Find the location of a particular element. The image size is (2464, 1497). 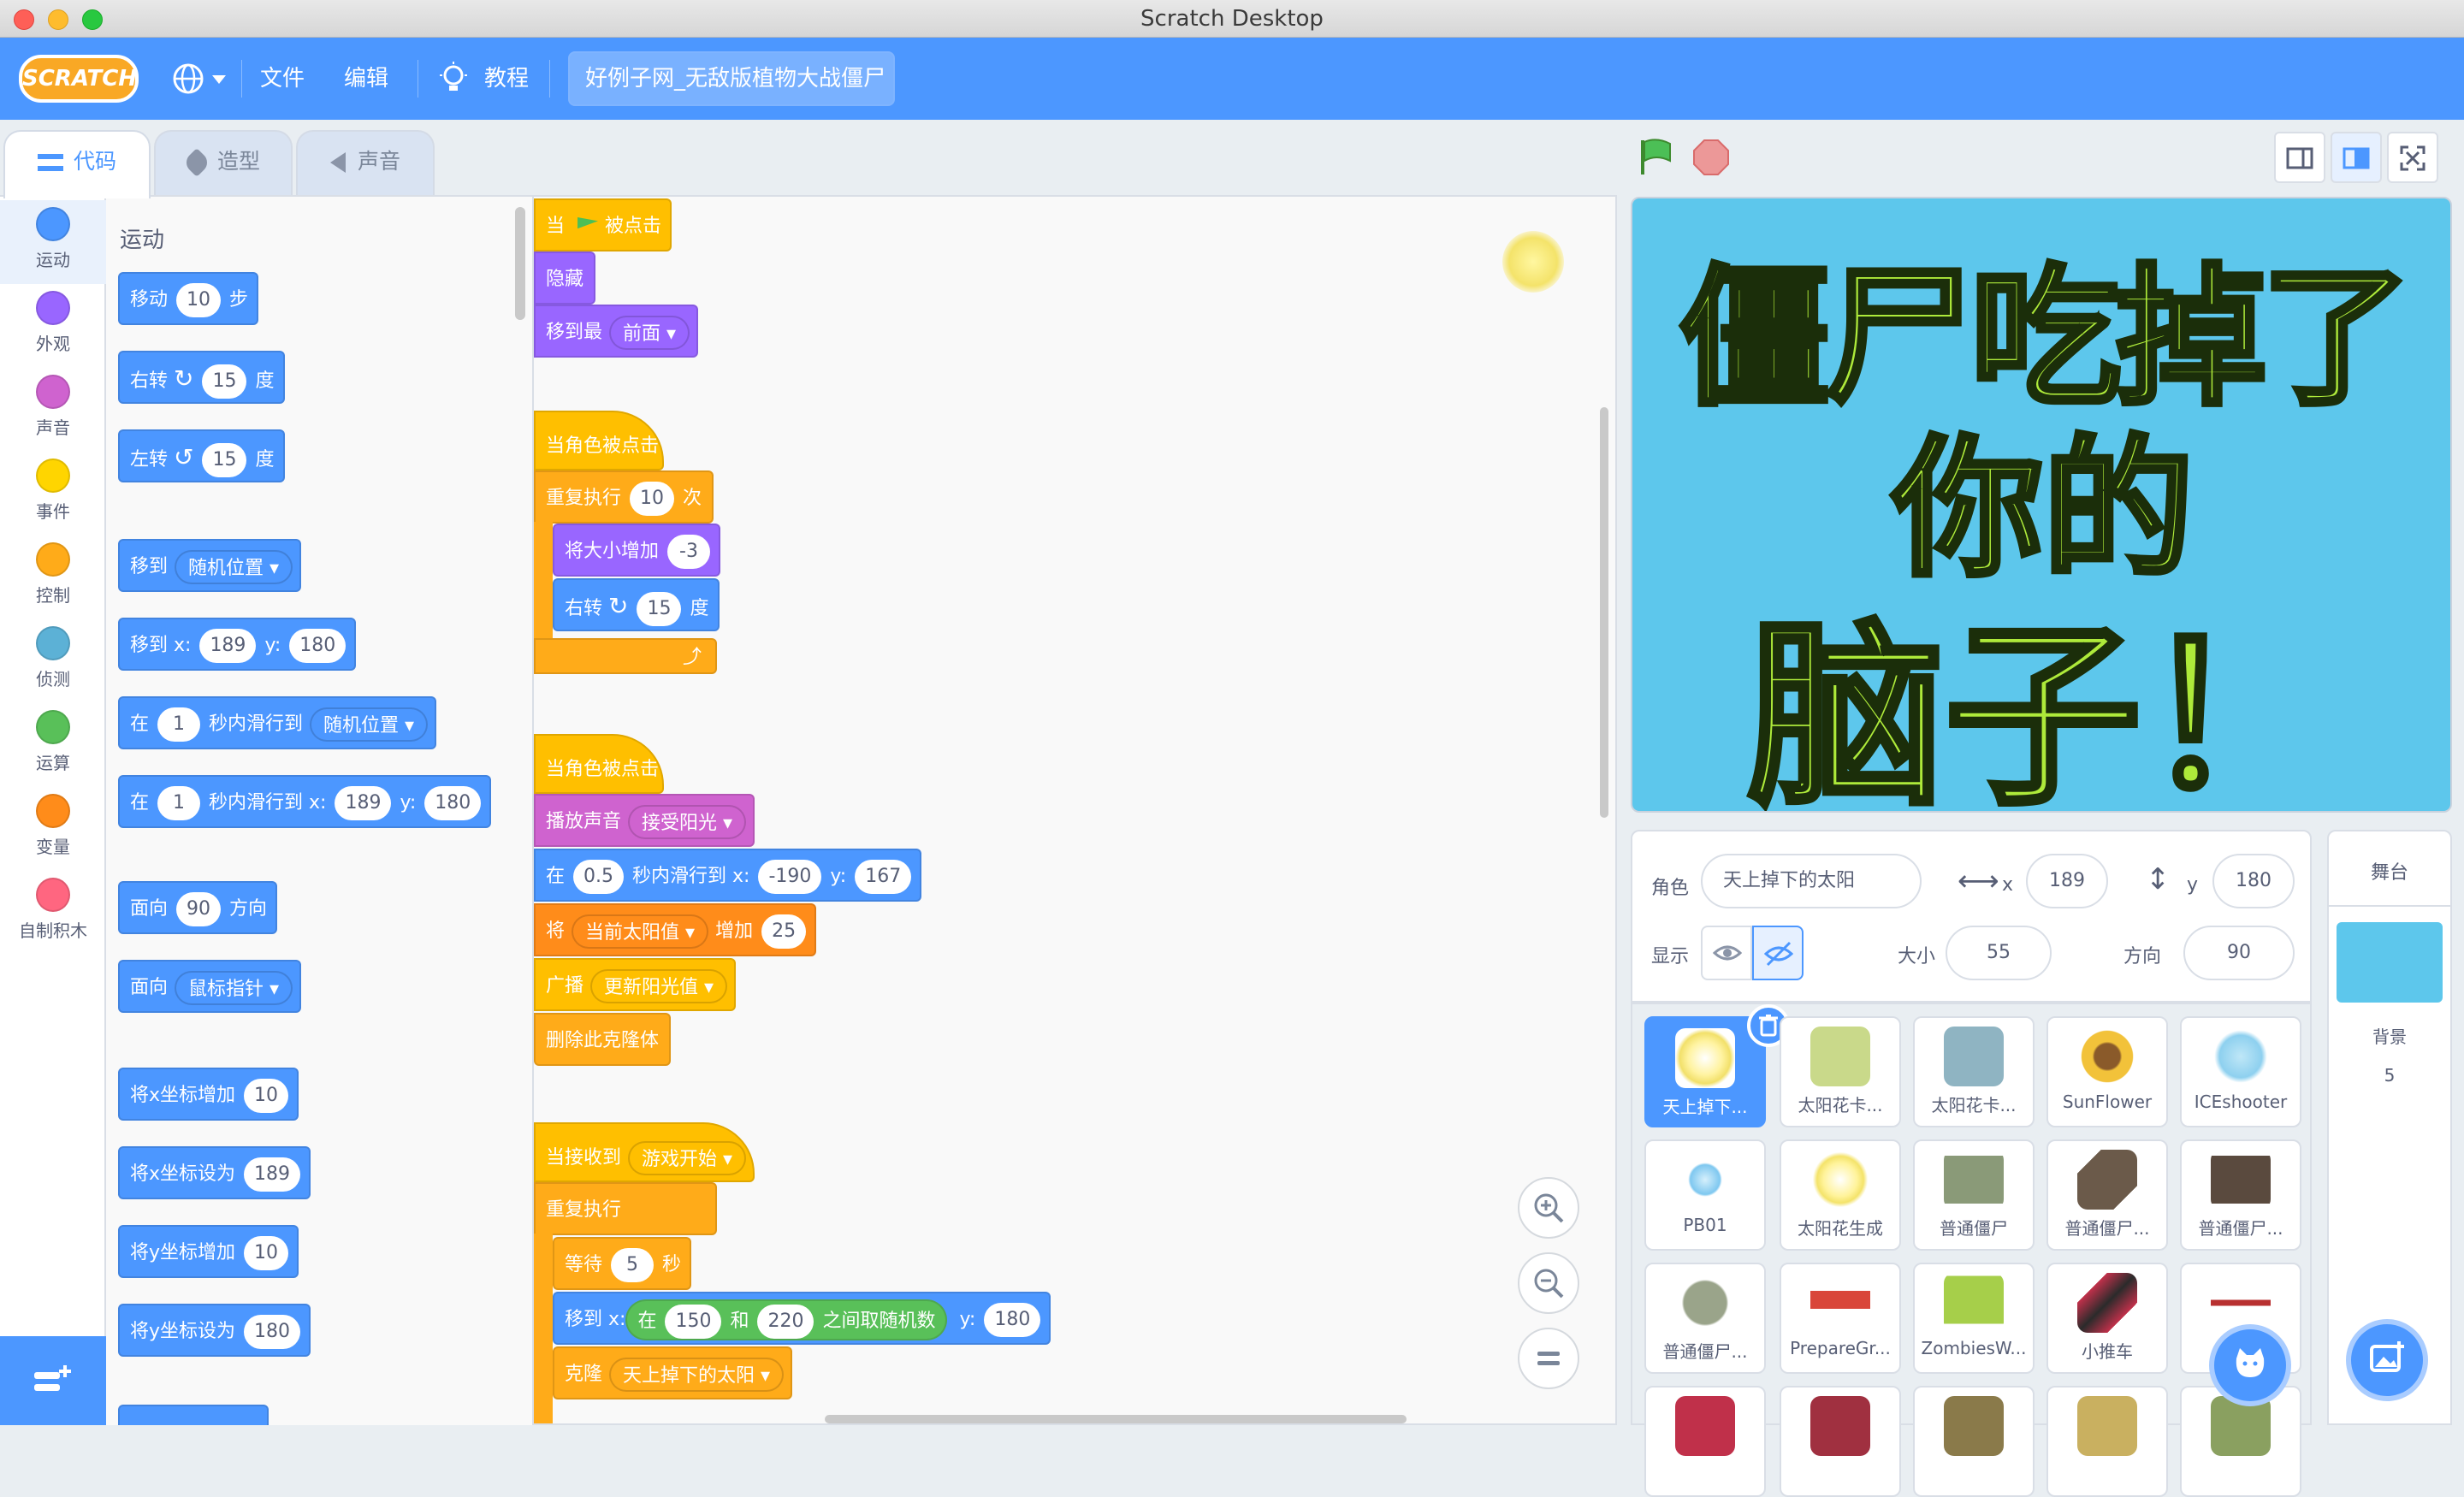

maximize-window-button is located at coordinates (92, 19).